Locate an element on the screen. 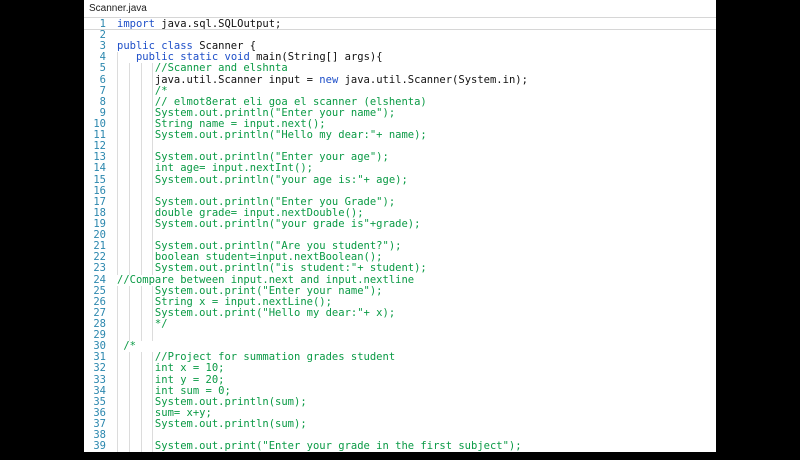 This screenshot has width=800, height=460. line-number: 14 is located at coordinates (99, 168).